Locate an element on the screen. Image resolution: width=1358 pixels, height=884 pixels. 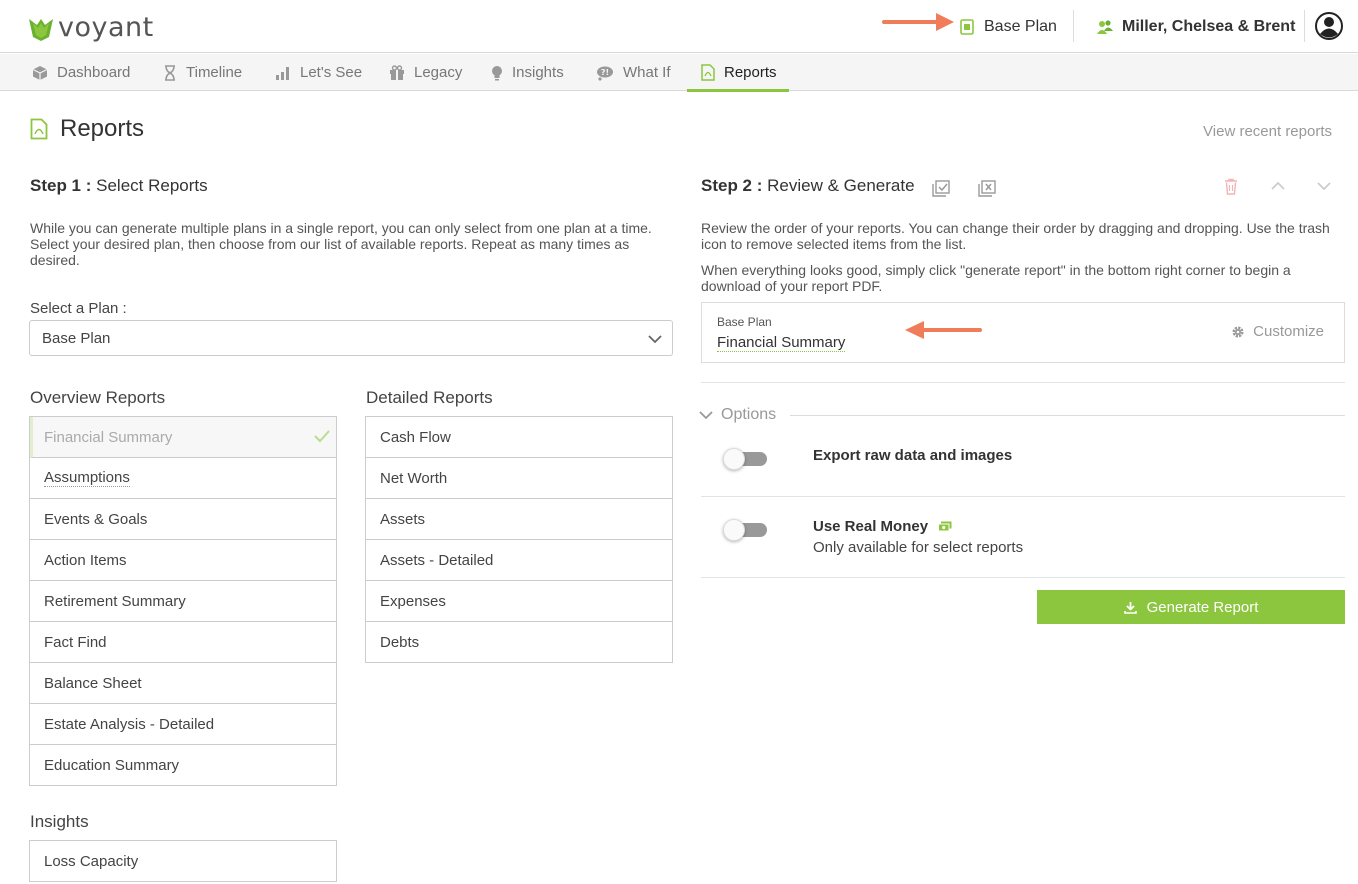
page-title: Reports is located at coordinates (87, 129).